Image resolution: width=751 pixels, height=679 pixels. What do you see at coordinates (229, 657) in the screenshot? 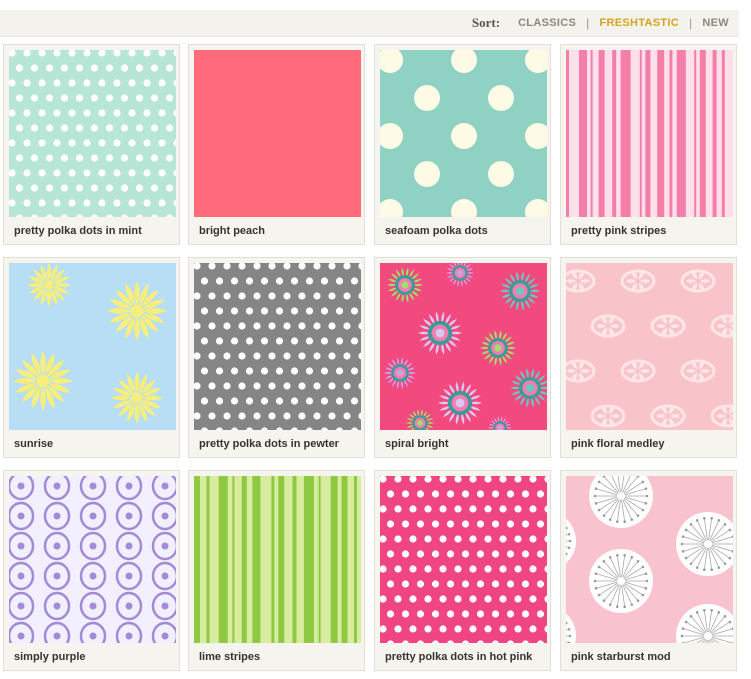
I see `pattern-name: lime stripes` at bounding box center [229, 657].